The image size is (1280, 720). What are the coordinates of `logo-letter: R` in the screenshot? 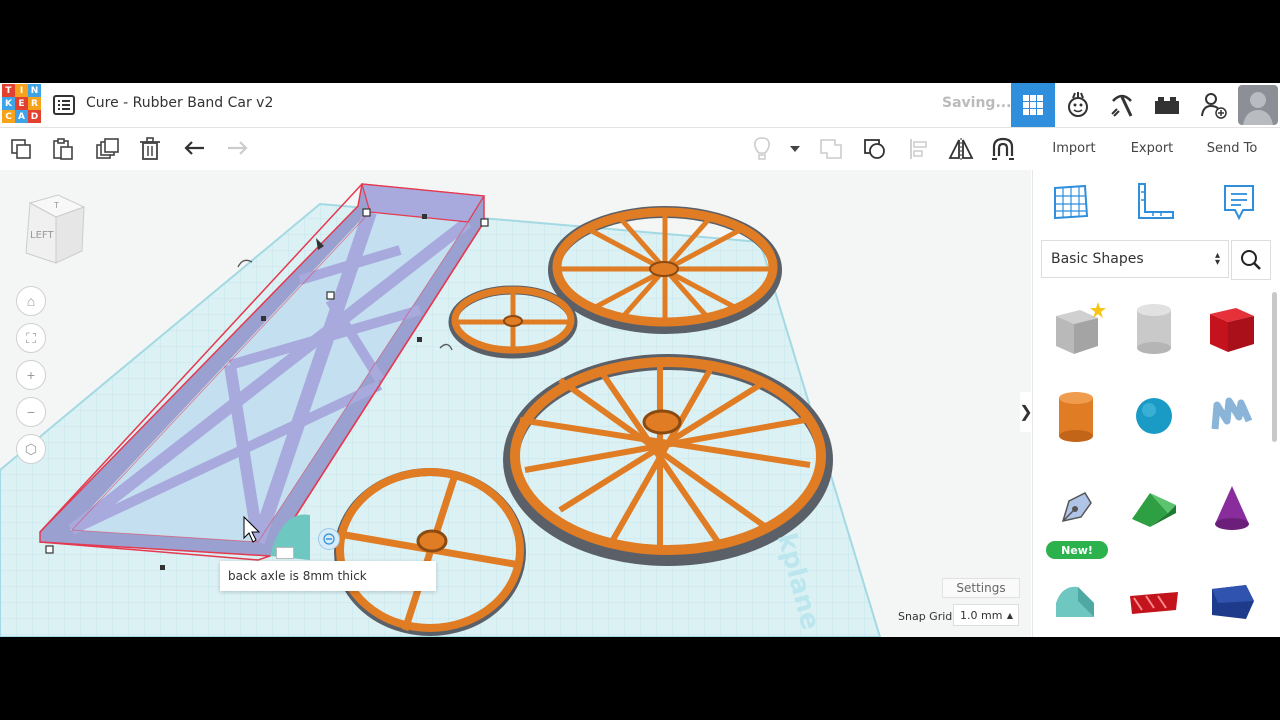 It's located at (34, 103).